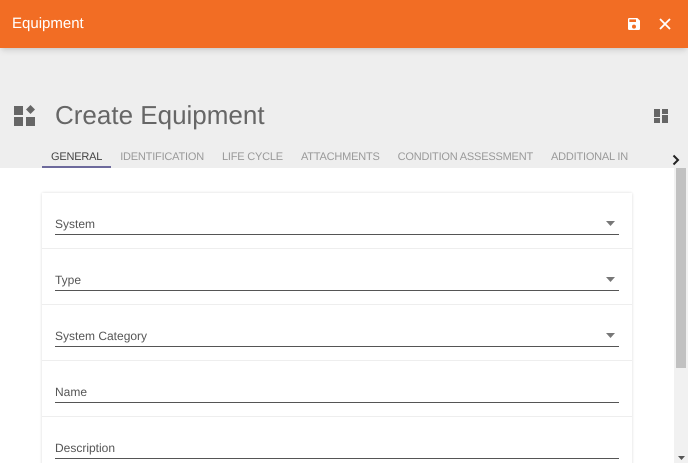  I want to click on window-title: Equipment, so click(48, 24).